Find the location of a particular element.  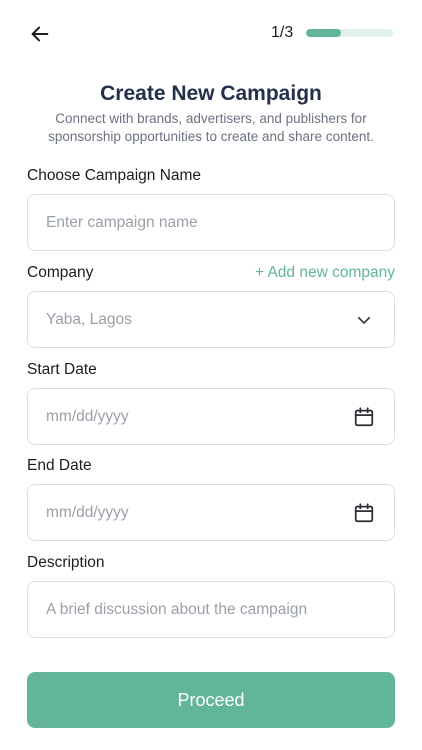

campaign-name-input is located at coordinates (211, 222).